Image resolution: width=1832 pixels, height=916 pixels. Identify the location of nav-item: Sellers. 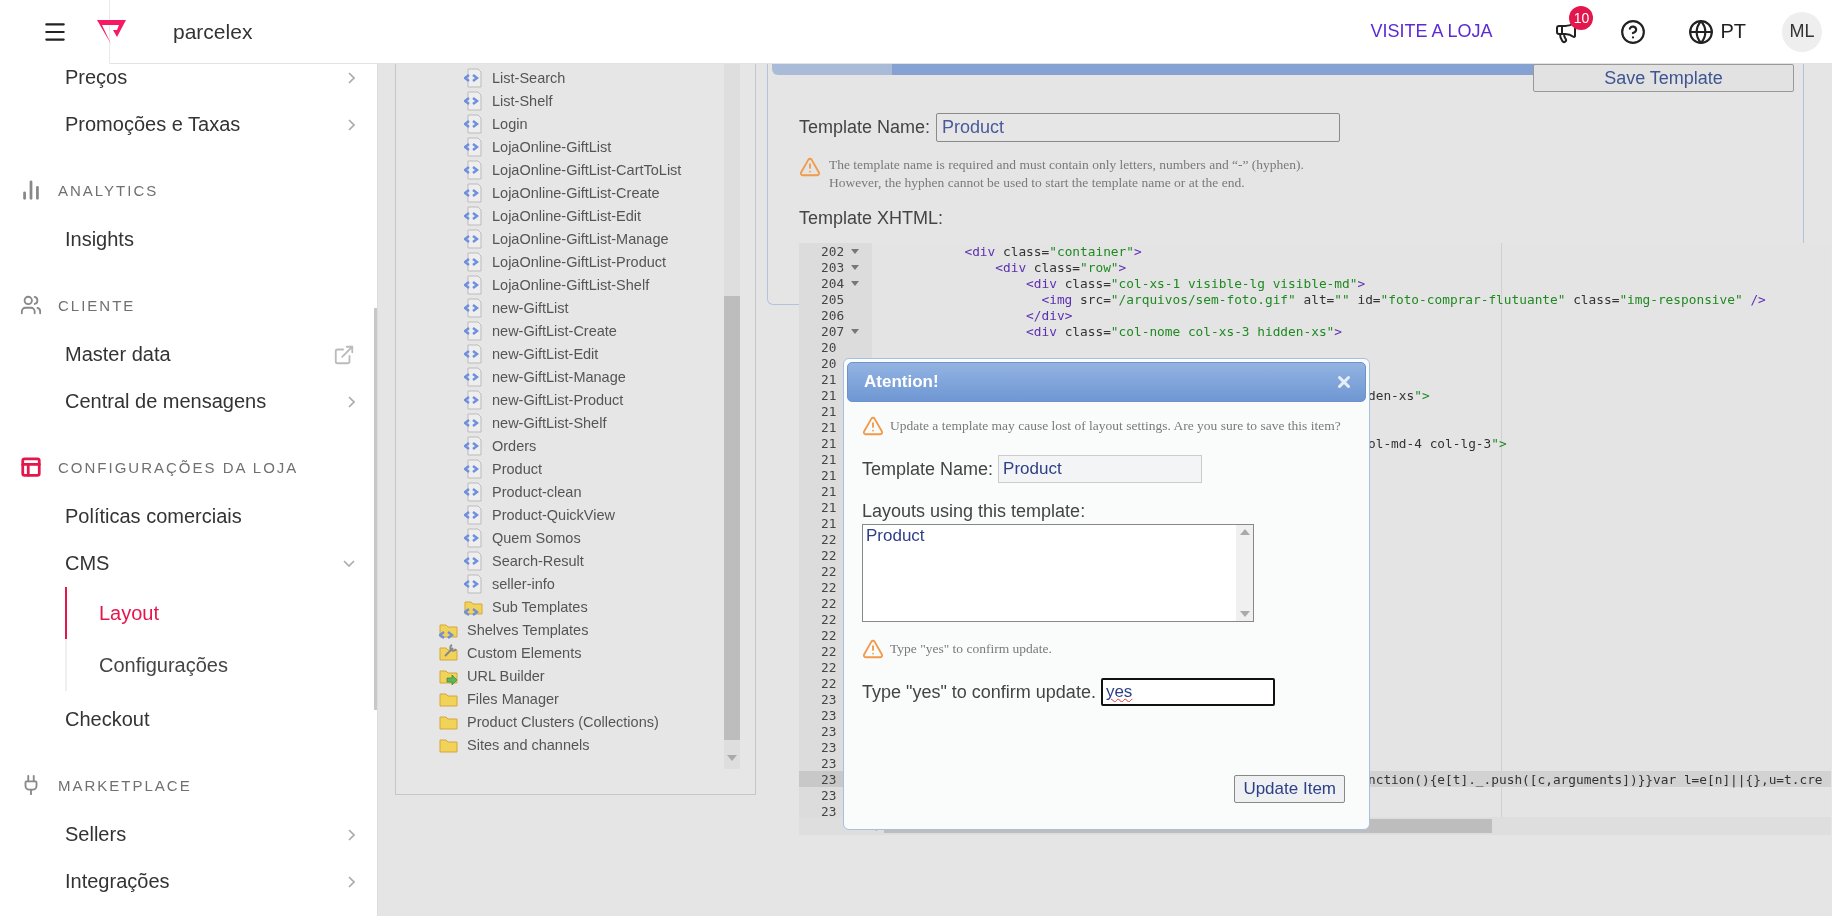
(188, 834).